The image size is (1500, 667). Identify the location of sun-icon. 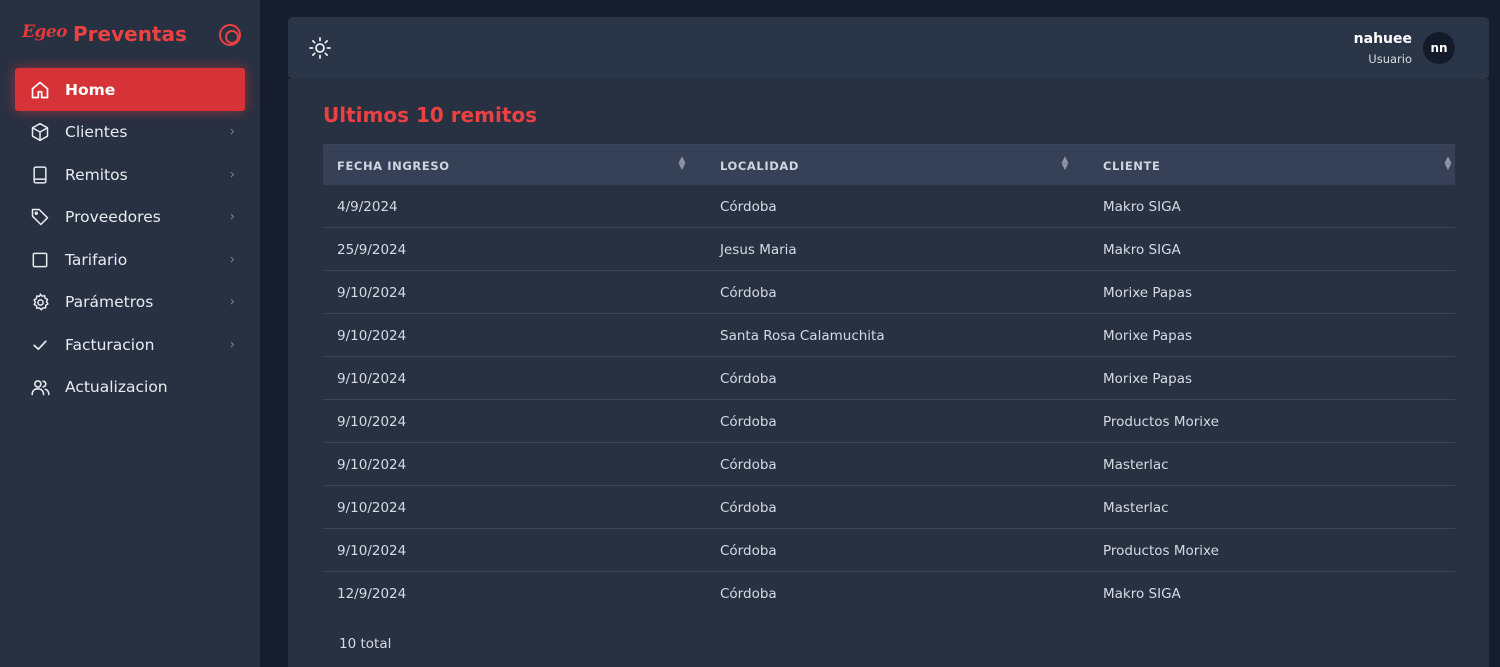
(320, 48).